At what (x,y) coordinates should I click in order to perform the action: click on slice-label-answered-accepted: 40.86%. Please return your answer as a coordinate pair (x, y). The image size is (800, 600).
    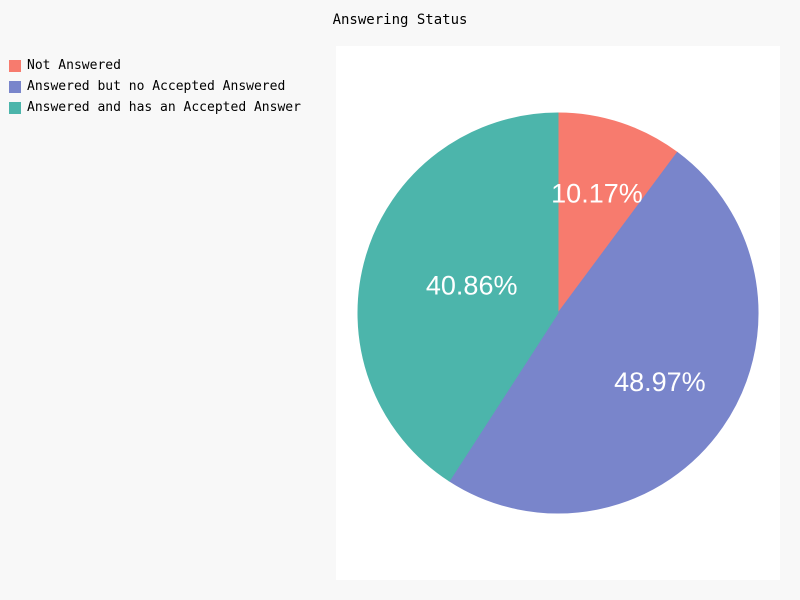
    Looking at the image, I should click on (472, 286).